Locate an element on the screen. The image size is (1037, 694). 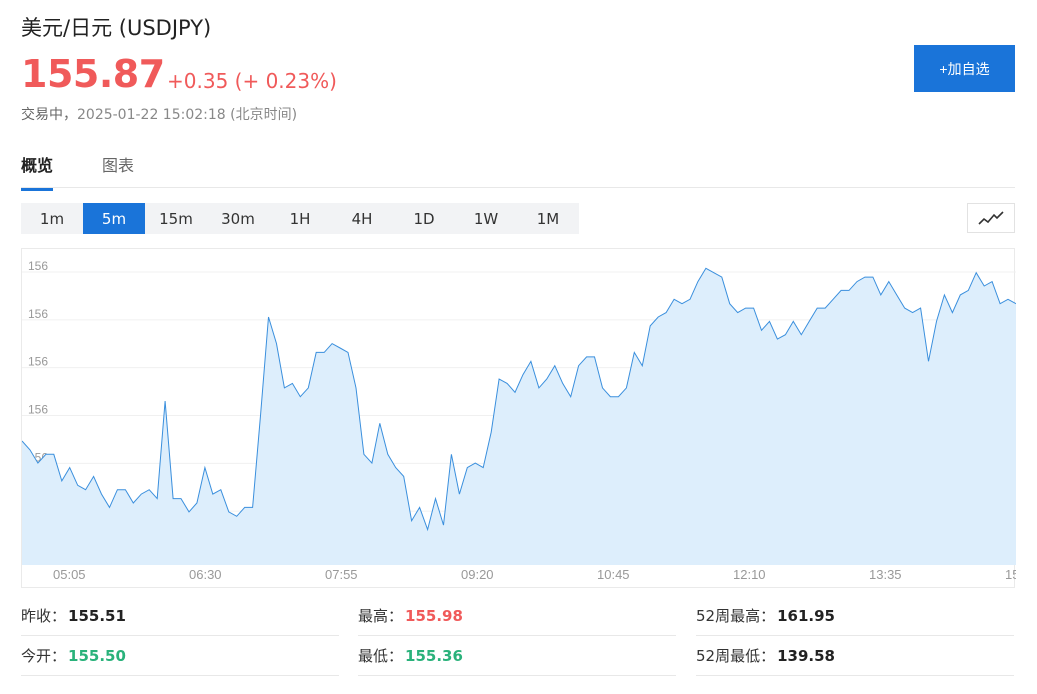
period-30m: 30m is located at coordinates (238, 218).